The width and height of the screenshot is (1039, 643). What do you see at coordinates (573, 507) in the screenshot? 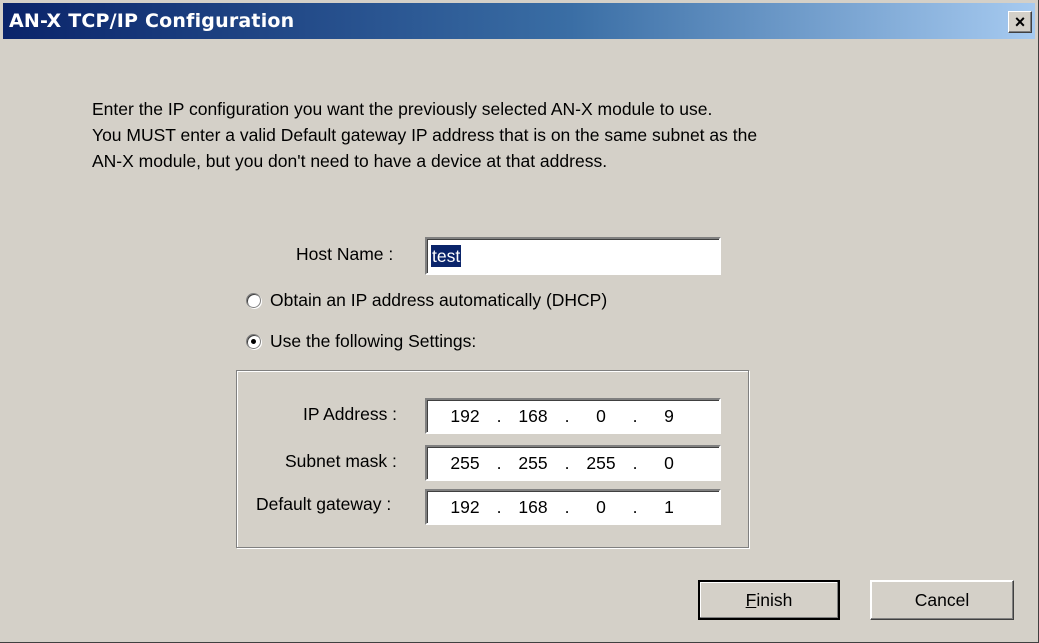
I see `default-gateway-input: 192 . 168 . 0 . 1` at bounding box center [573, 507].